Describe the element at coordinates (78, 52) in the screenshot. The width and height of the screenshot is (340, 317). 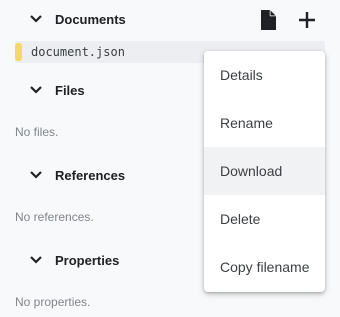
I see `document-name: document.json` at that location.